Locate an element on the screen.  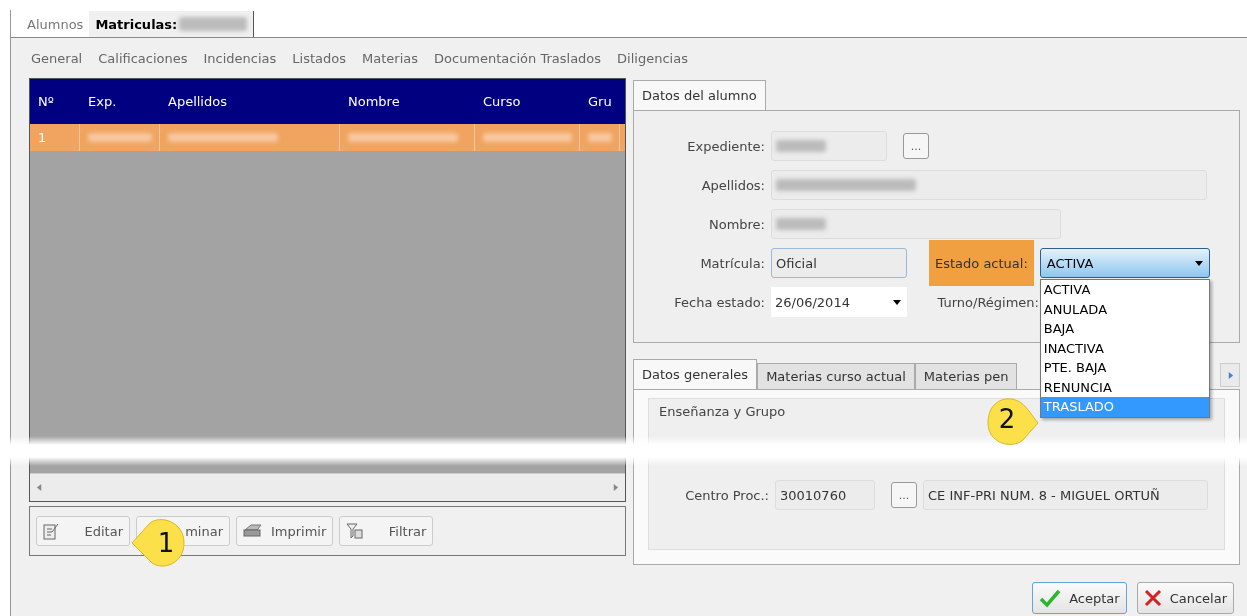
date-field: 26/06/2014 is located at coordinates (839, 302).